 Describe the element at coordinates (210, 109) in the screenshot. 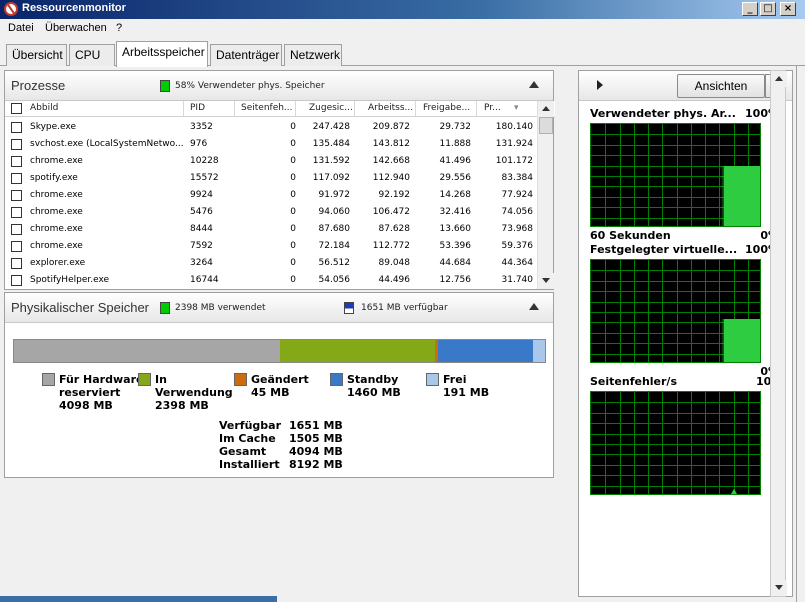

I see `col-pid: PID` at that location.